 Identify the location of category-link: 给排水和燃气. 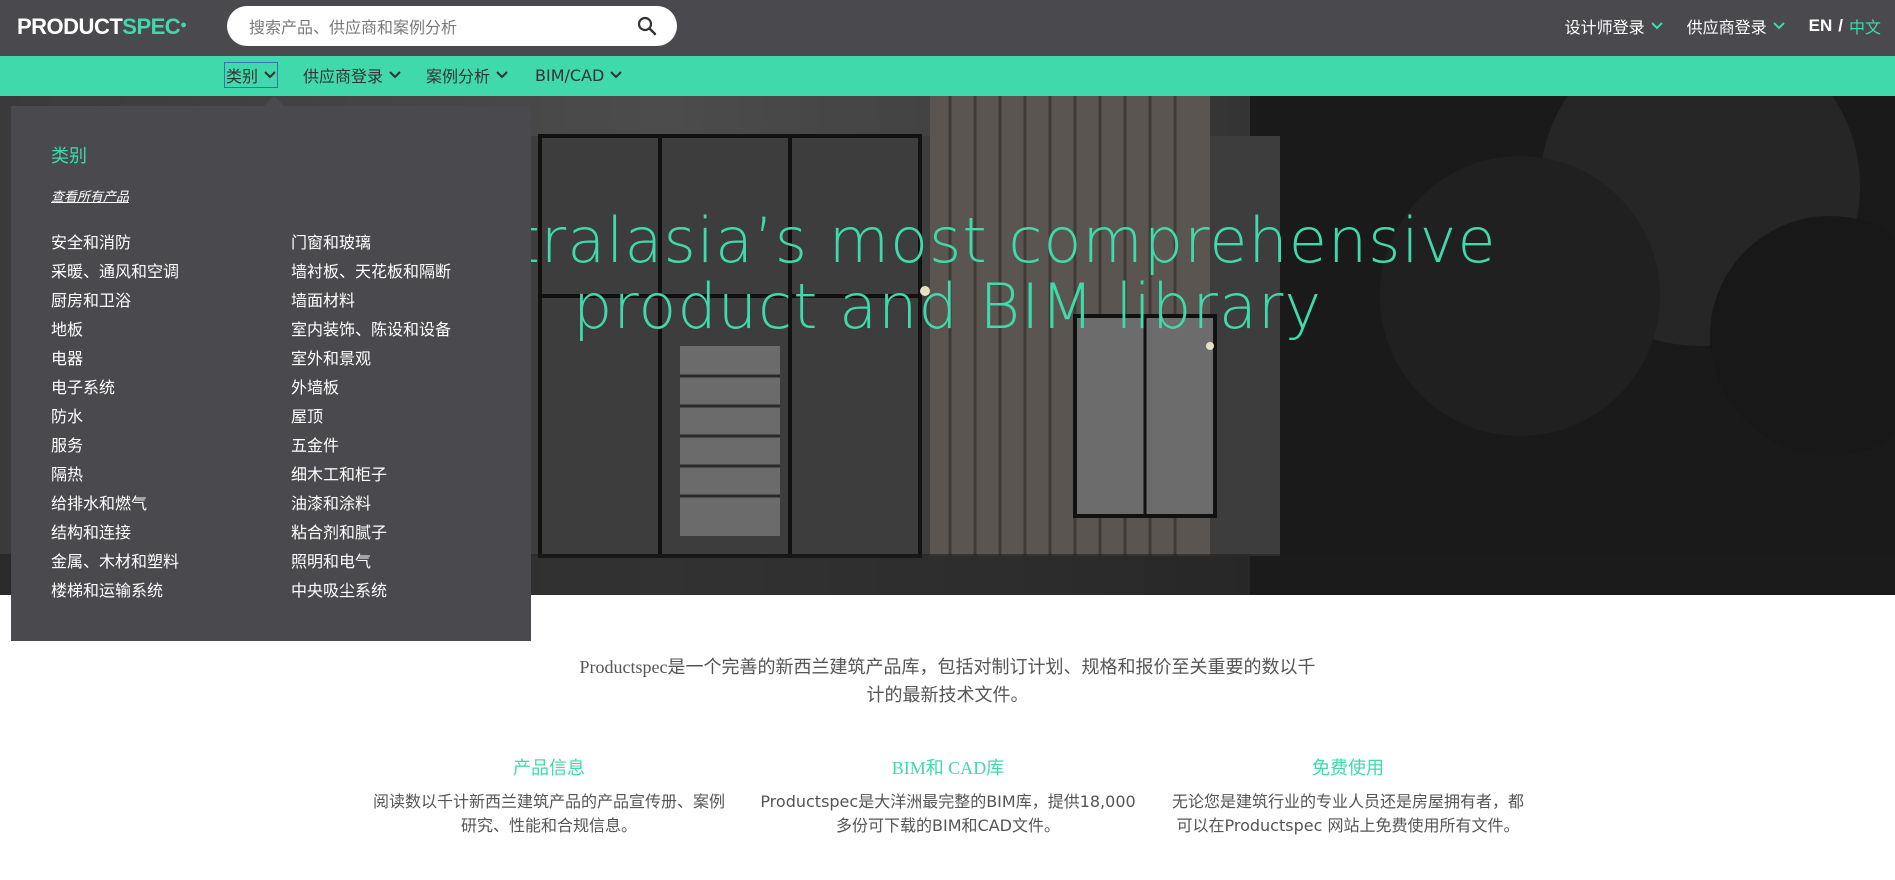
(115, 503).